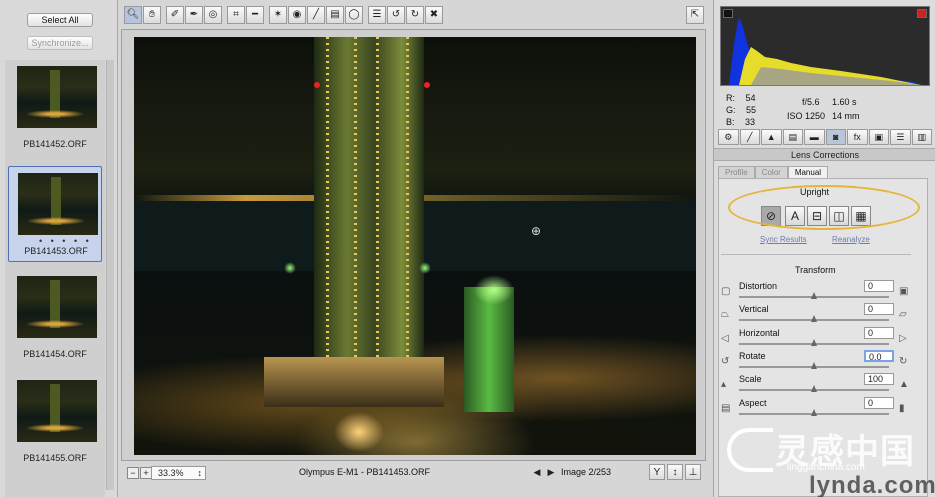 Image resolution: width=935 pixels, height=497 pixels. What do you see at coordinates (133, 473) in the screenshot?
I see `zoom-out-button: −` at bounding box center [133, 473].